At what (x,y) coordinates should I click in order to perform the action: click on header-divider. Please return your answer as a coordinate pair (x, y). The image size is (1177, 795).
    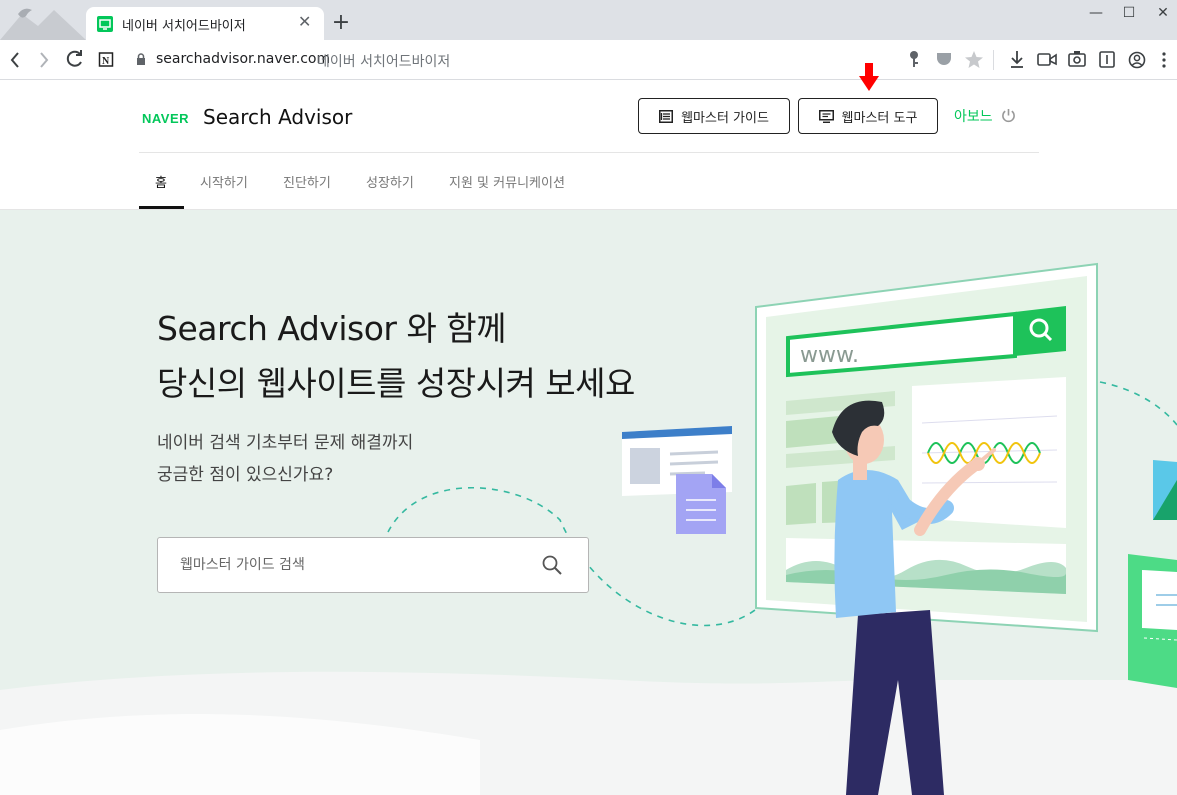
    Looking at the image, I should click on (589, 152).